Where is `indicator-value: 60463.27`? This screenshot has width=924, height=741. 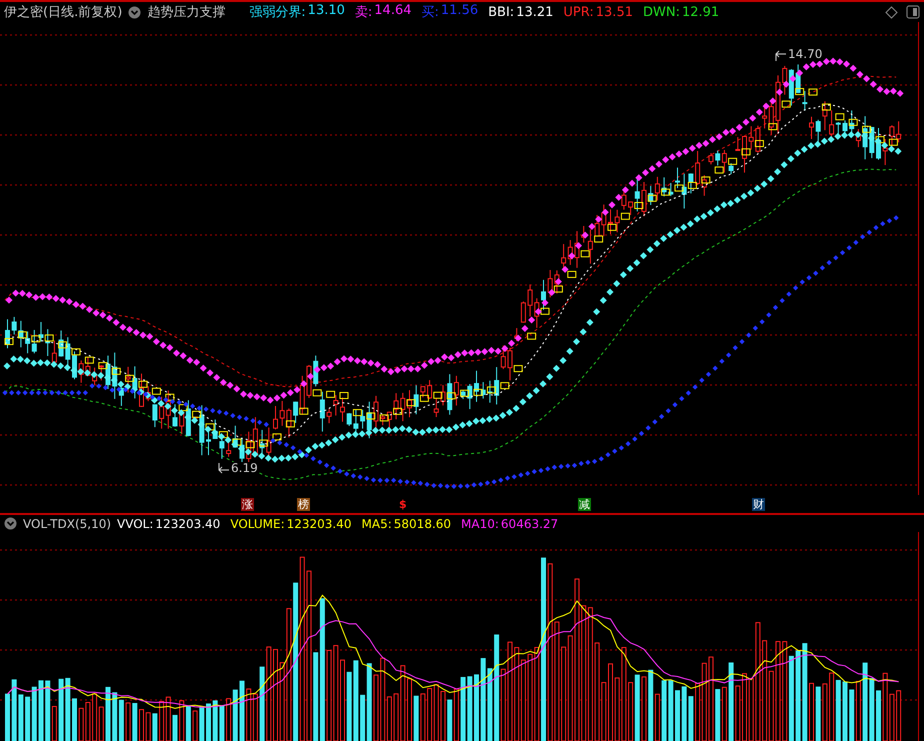 indicator-value: 60463.27 is located at coordinates (529, 523).